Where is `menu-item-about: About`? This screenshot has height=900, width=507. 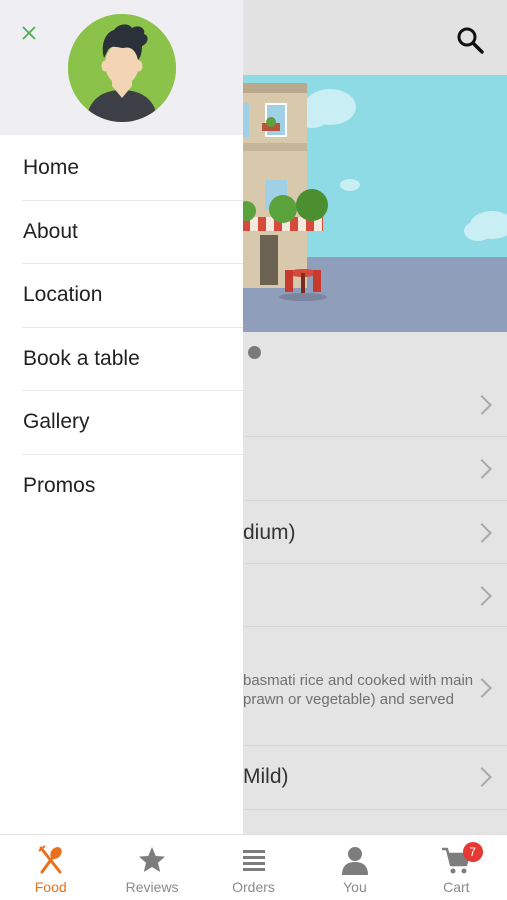 menu-item-about: About is located at coordinates (132, 232).